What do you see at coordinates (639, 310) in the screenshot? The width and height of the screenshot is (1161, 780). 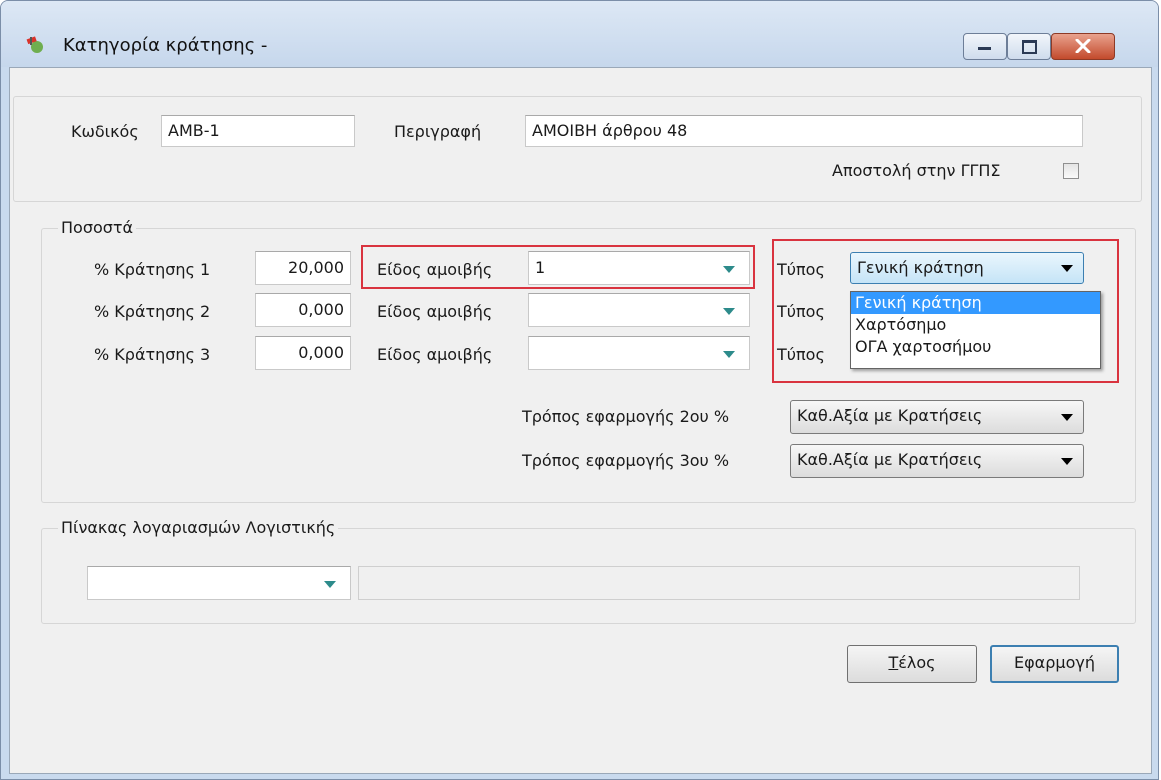 I see `fee-type-2-combo` at bounding box center [639, 310].